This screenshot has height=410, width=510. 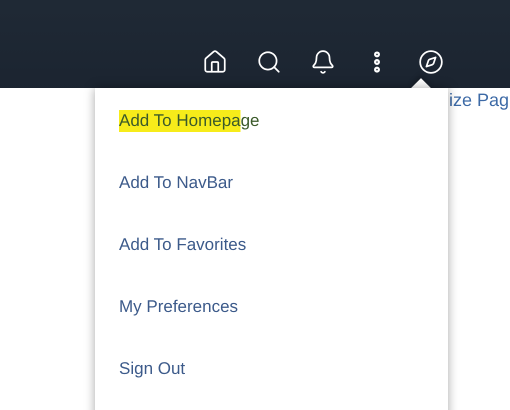 I want to click on home-icon, so click(x=215, y=62).